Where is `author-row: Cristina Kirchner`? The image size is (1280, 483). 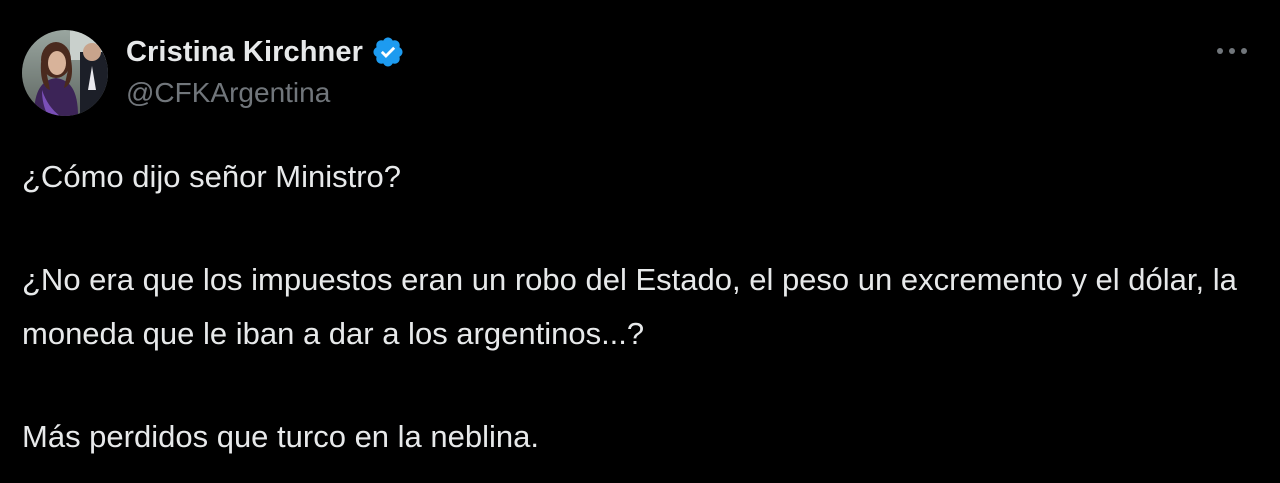 author-row: Cristina Kirchner is located at coordinates (265, 52).